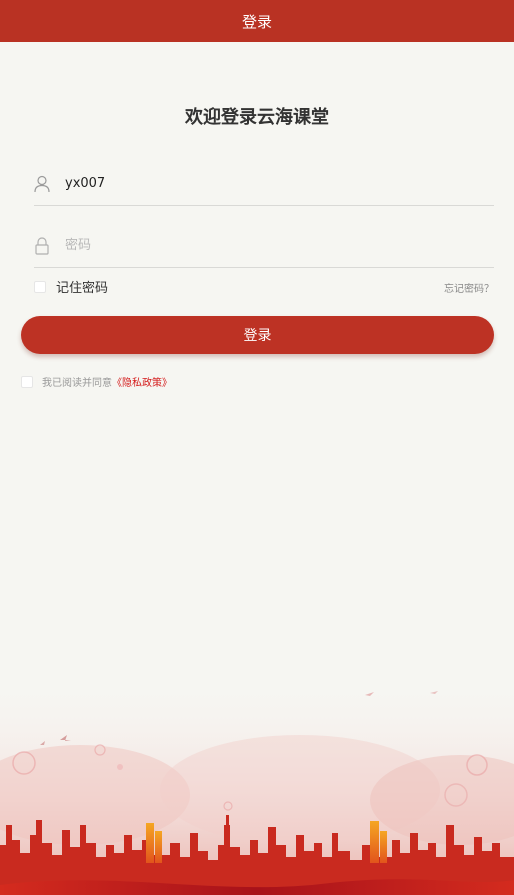 The image size is (514, 895). Describe the element at coordinates (42, 246) in the screenshot. I see `lock-icon` at that location.